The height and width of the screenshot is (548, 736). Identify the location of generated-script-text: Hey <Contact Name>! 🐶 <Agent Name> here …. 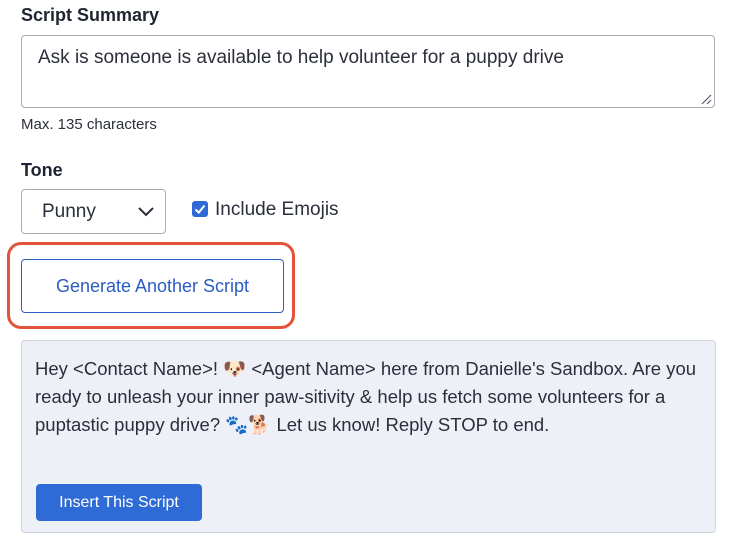
(366, 396).